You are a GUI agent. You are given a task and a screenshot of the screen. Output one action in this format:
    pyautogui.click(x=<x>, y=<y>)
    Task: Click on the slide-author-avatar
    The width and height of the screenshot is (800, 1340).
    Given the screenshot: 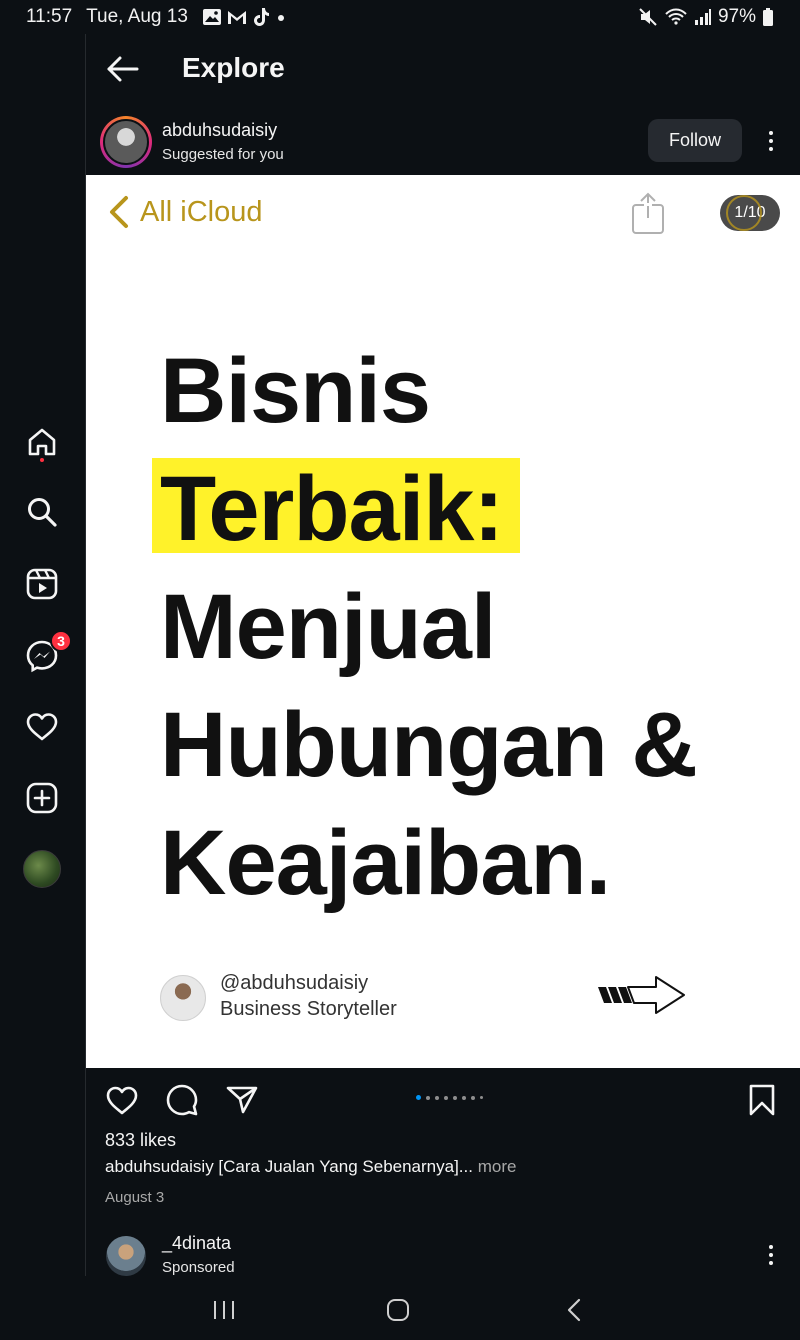 What is the action you would take?
    pyautogui.click(x=183, y=998)
    